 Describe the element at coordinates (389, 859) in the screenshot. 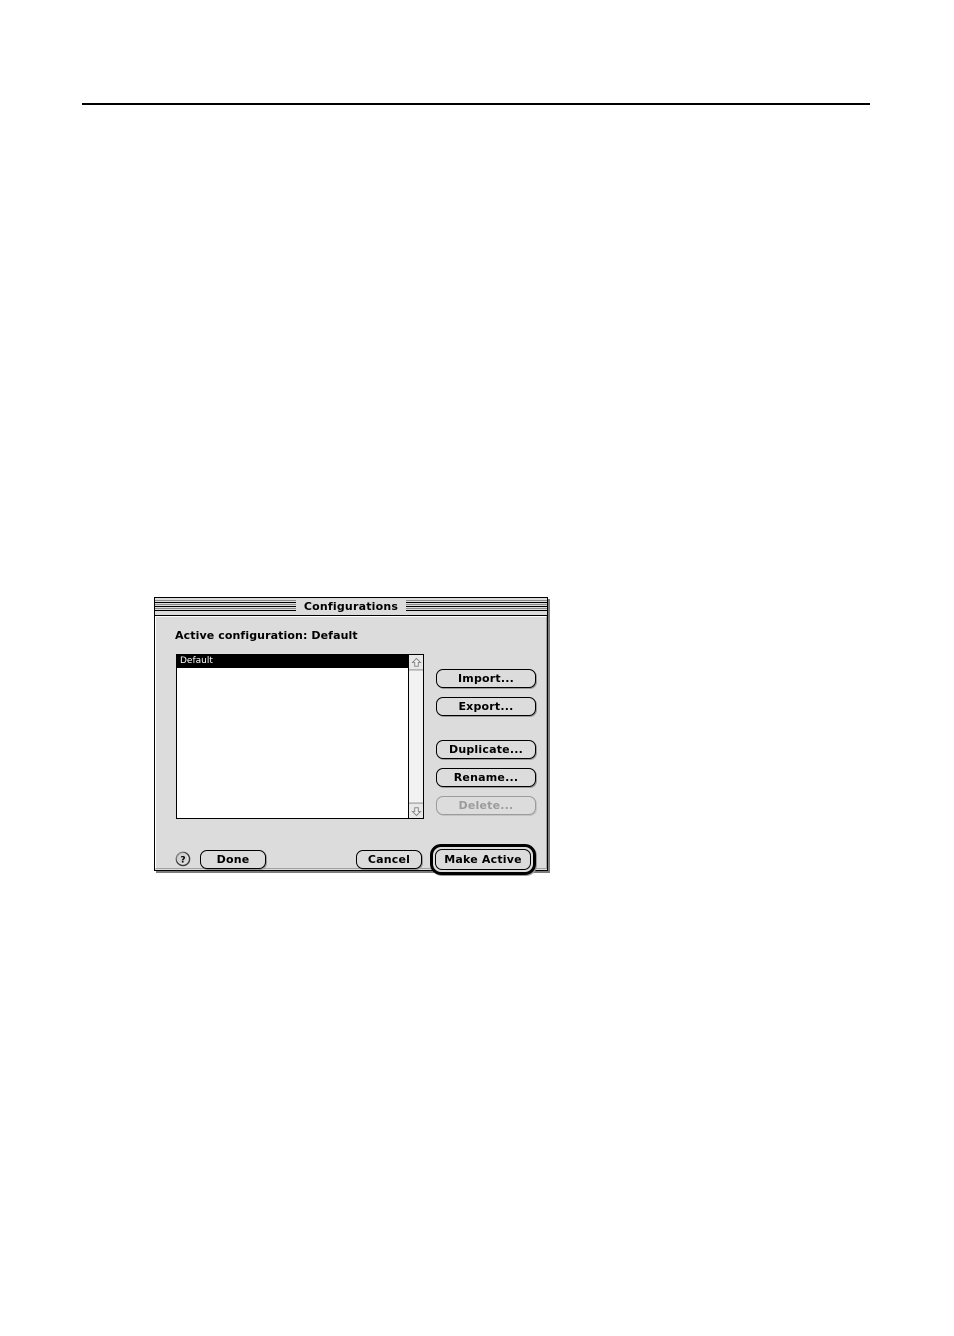

I see `cancel-button: Cancel` at that location.